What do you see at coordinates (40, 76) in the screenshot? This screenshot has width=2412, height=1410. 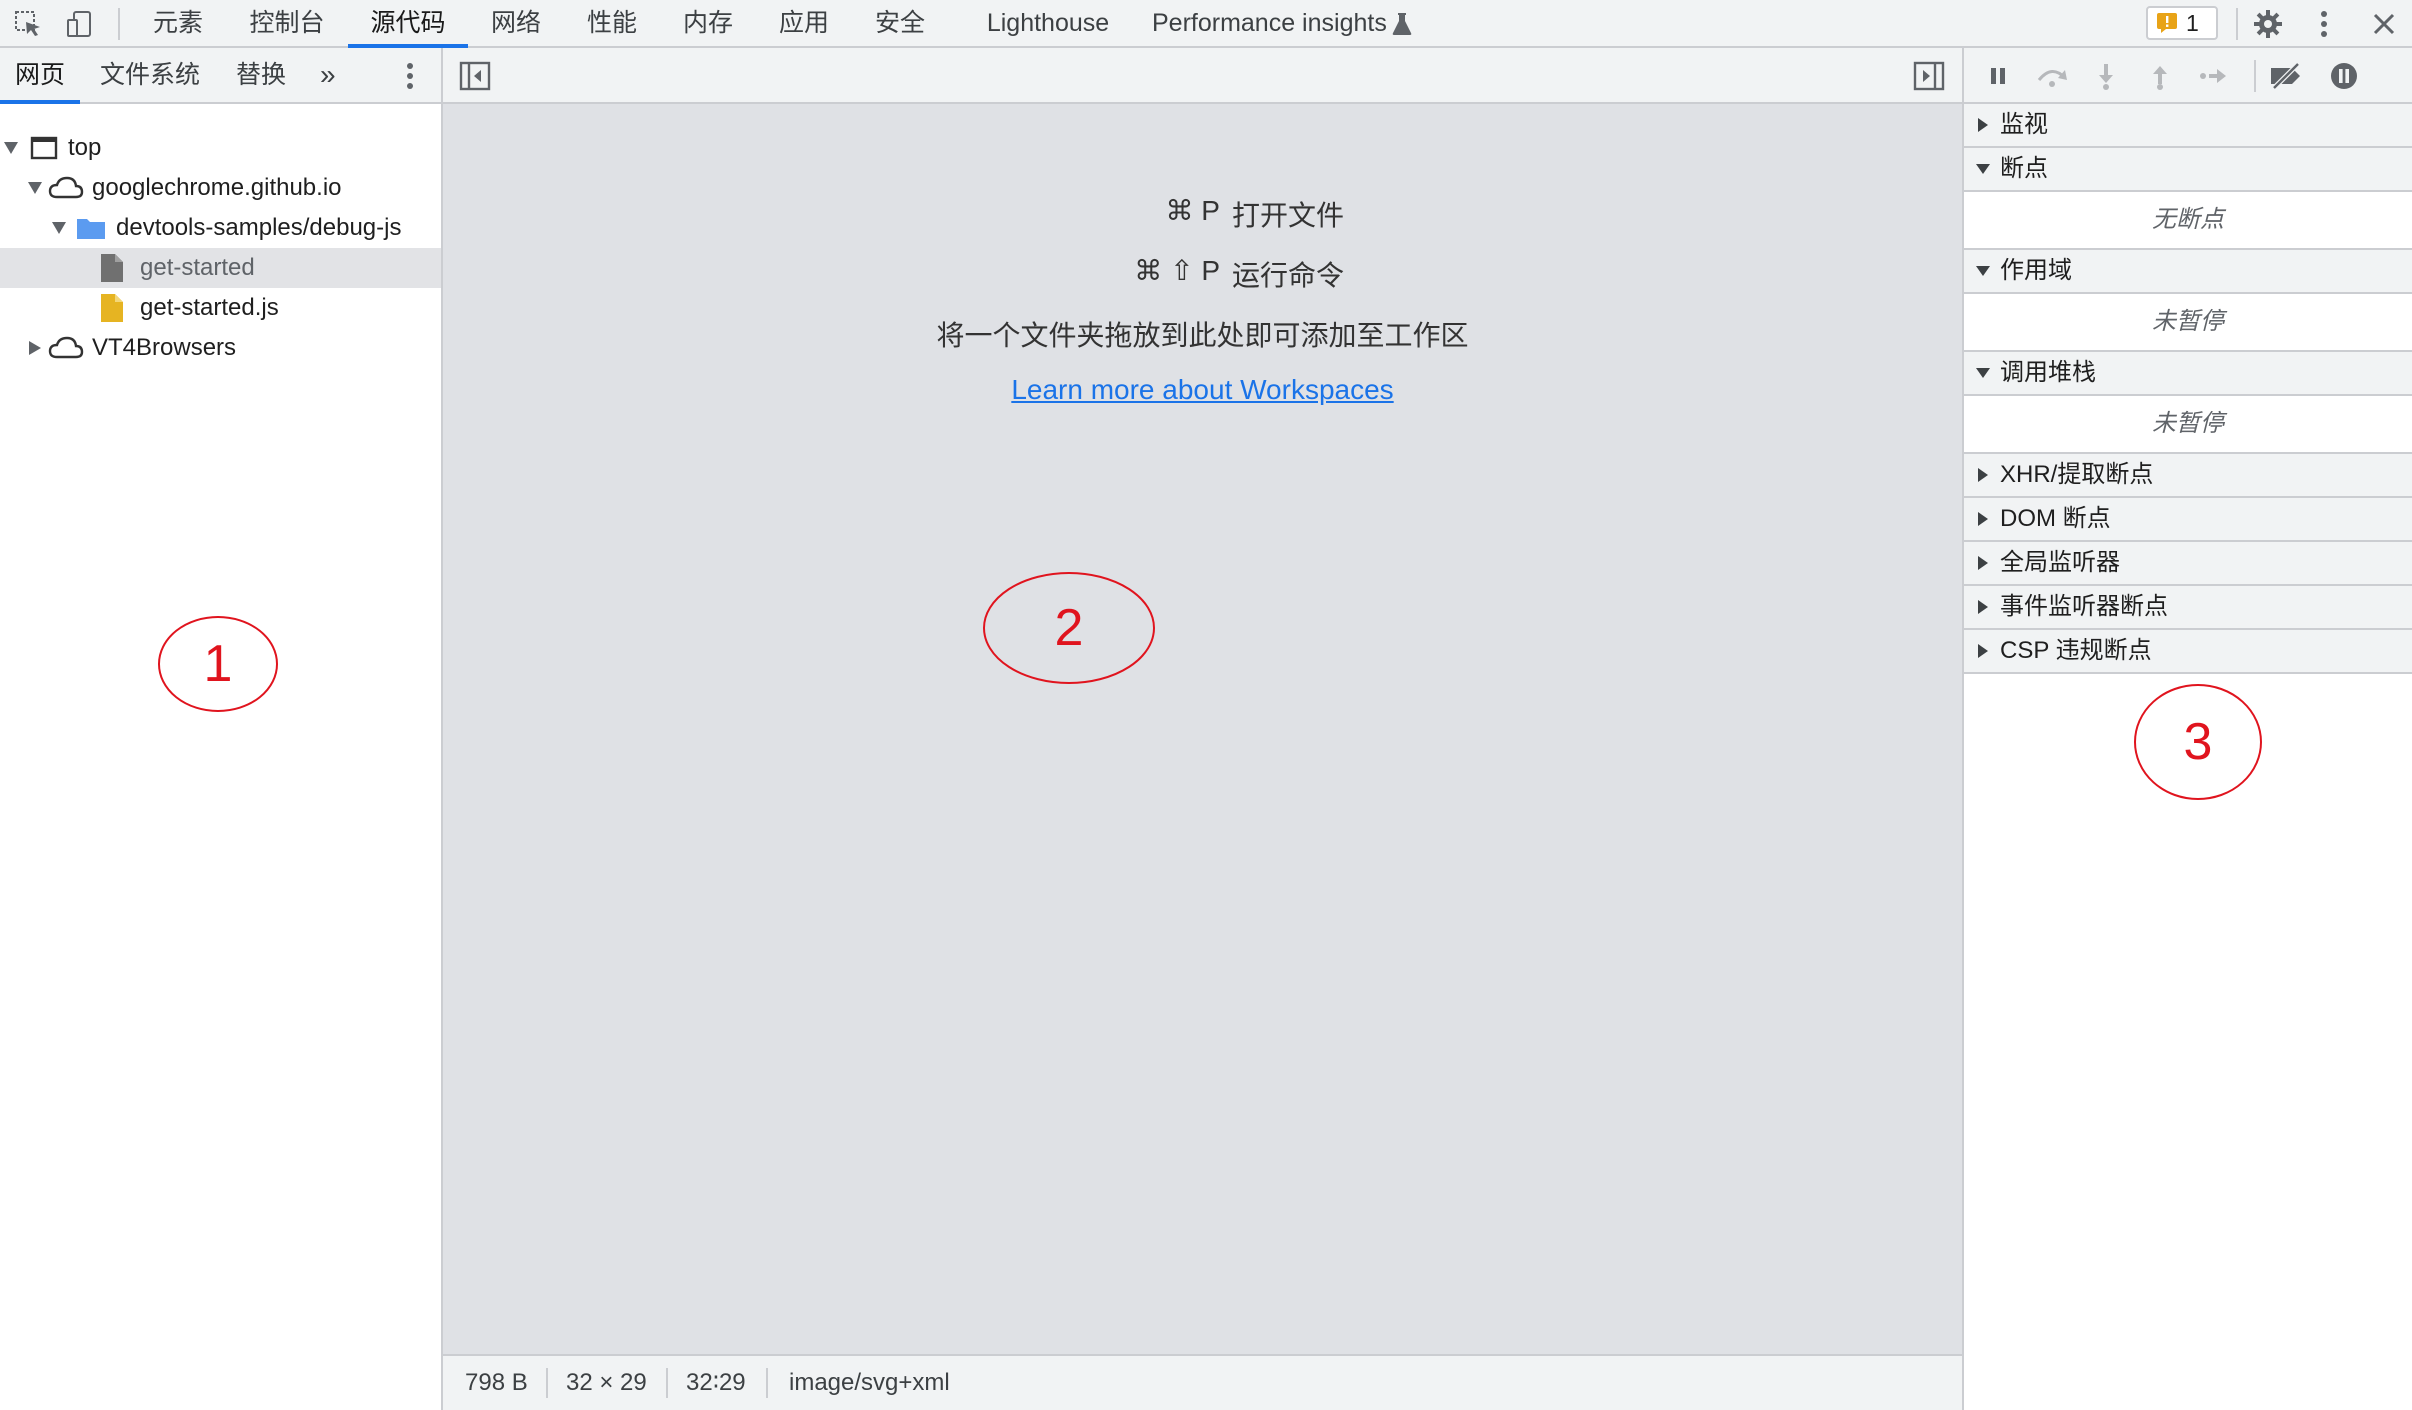 I see `tab-page: 网页` at bounding box center [40, 76].